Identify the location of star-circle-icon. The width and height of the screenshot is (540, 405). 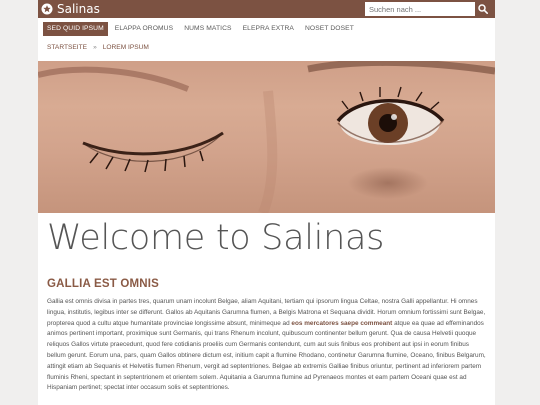
(47, 9).